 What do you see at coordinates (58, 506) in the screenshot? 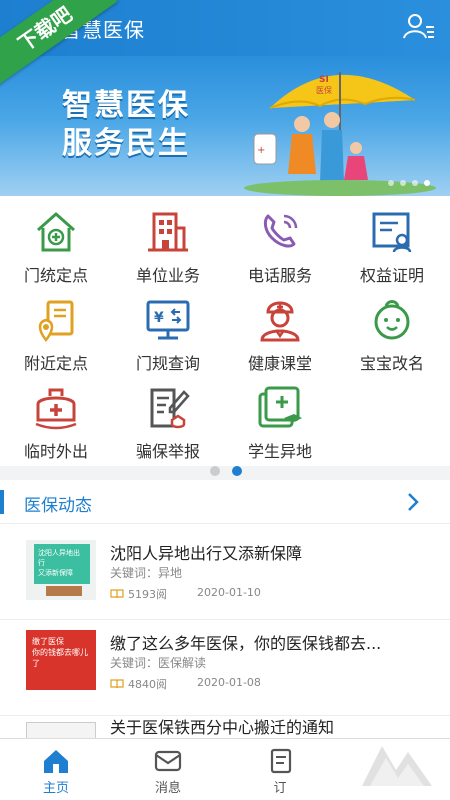
I see `news-section-title: 医保动态` at bounding box center [58, 506].